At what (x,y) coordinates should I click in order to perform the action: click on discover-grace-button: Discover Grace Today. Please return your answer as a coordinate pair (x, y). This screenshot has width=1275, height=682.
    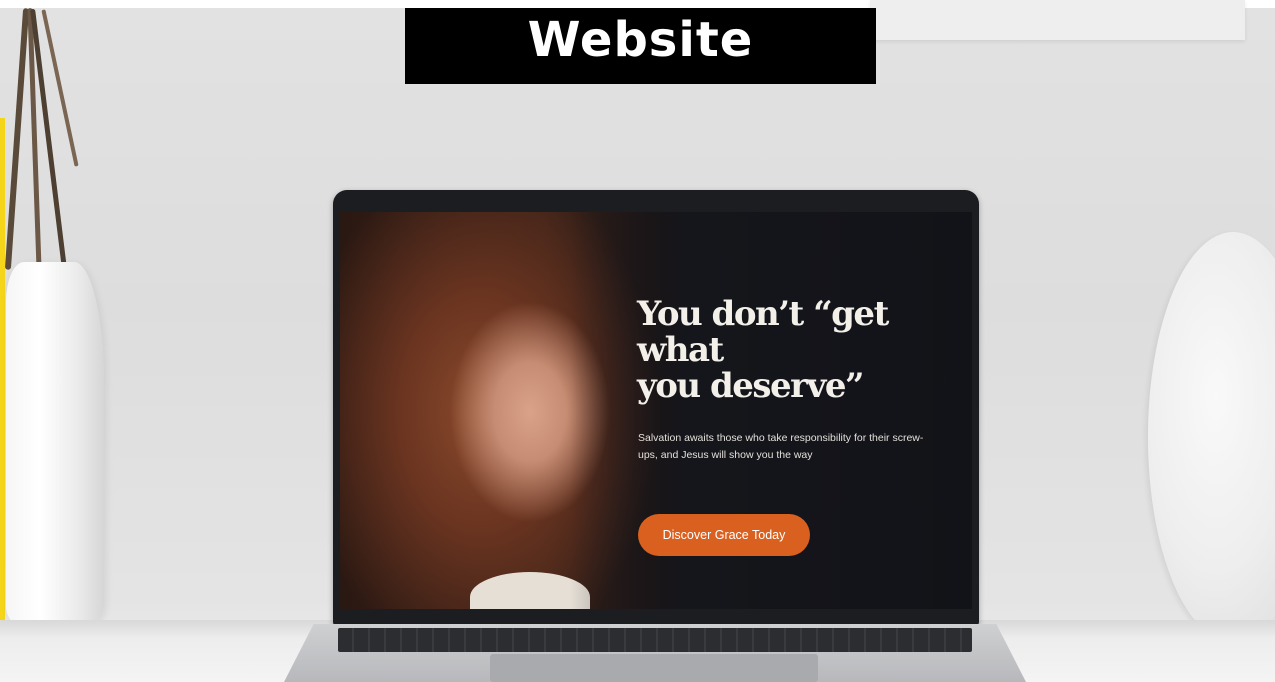
    Looking at the image, I should click on (724, 535).